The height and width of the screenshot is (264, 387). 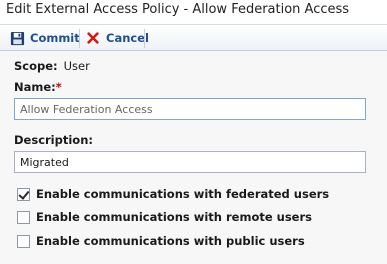 I want to click on commit-label: Commit, so click(x=55, y=38).